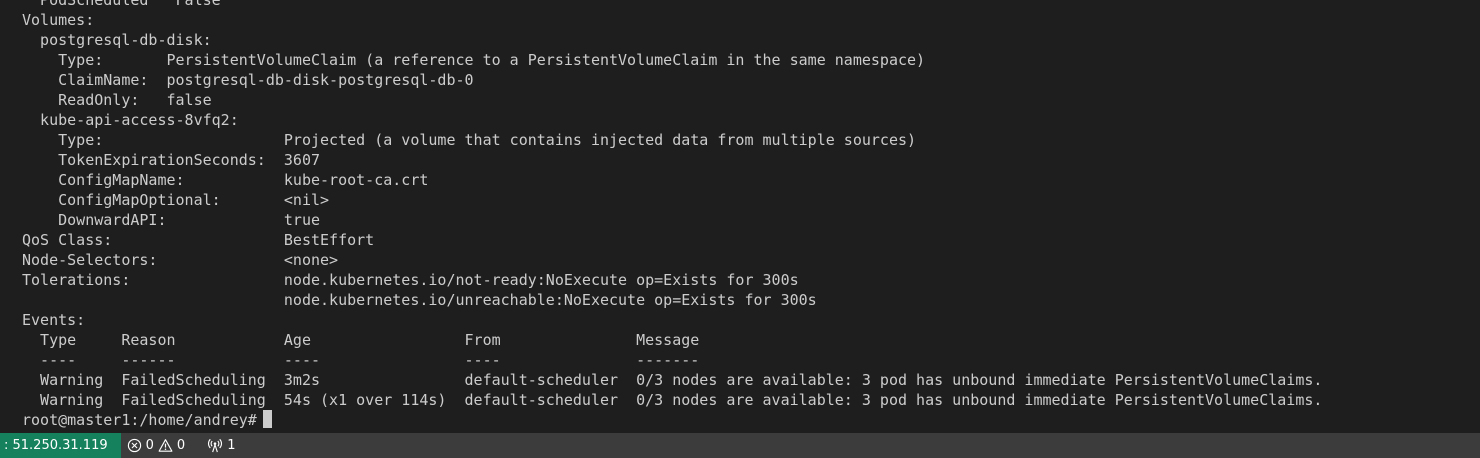  I want to click on broadcast-antenna-icon, so click(215, 445).